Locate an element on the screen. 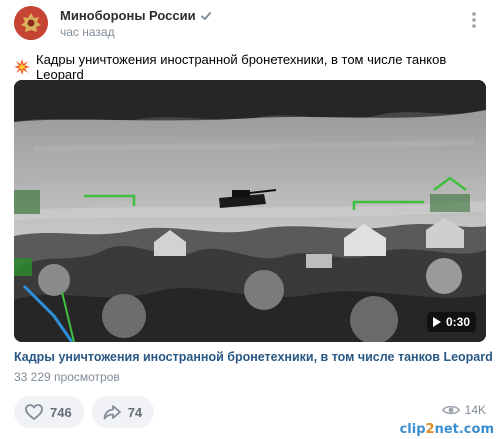 The width and height of the screenshot is (500, 439). author-name: Минобороны России is located at coordinates (128, 15).